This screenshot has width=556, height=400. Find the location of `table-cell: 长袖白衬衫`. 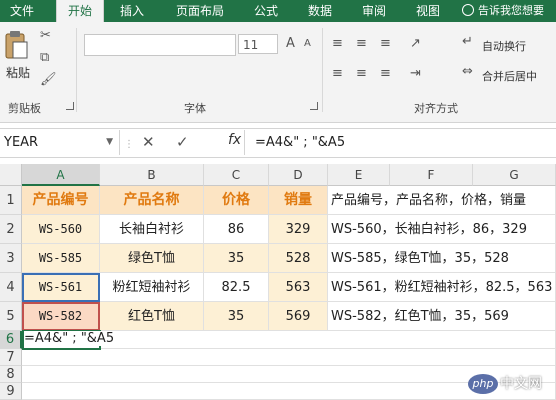

table-cell: 长袖白衬衫 is located at coordinates (152, 229).